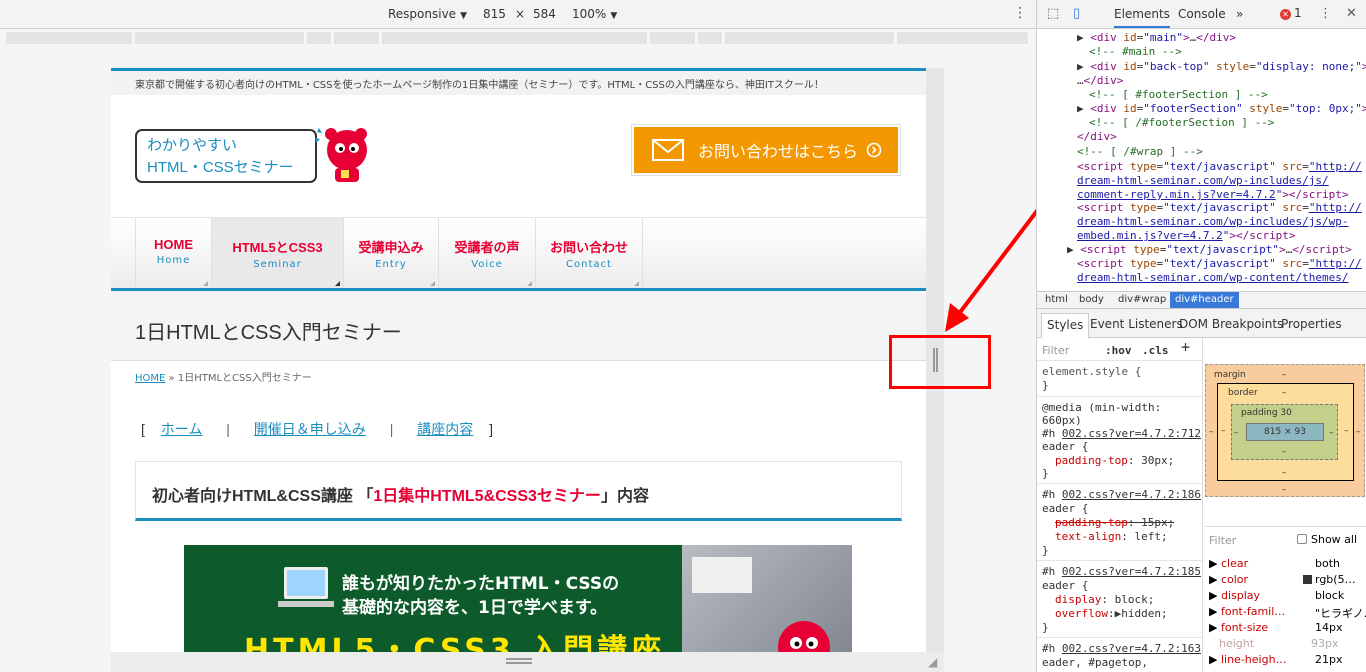  Describe the element at coordinates (277, 254) in the screenshot. I see `nav-item-seminar: HTML5とCSS3 Seminar` at that location.